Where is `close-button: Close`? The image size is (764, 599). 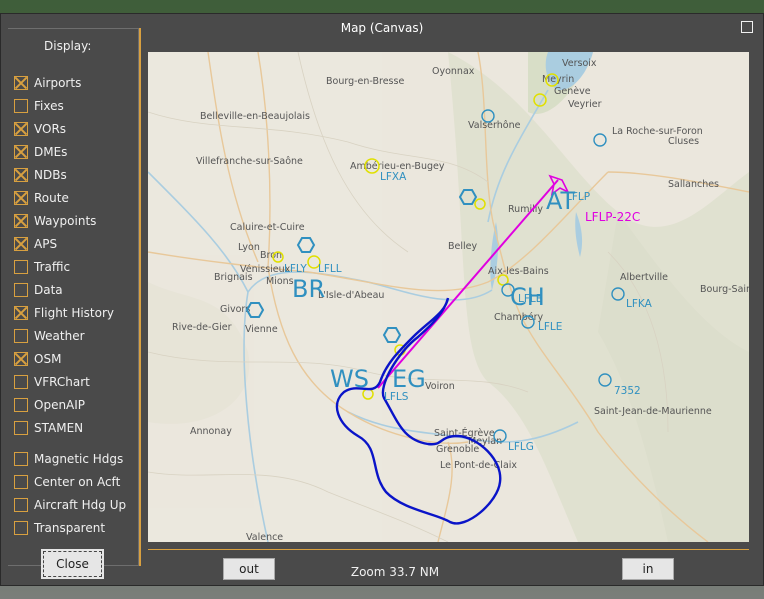
close-button: Close is located at coordinates (72, 564).